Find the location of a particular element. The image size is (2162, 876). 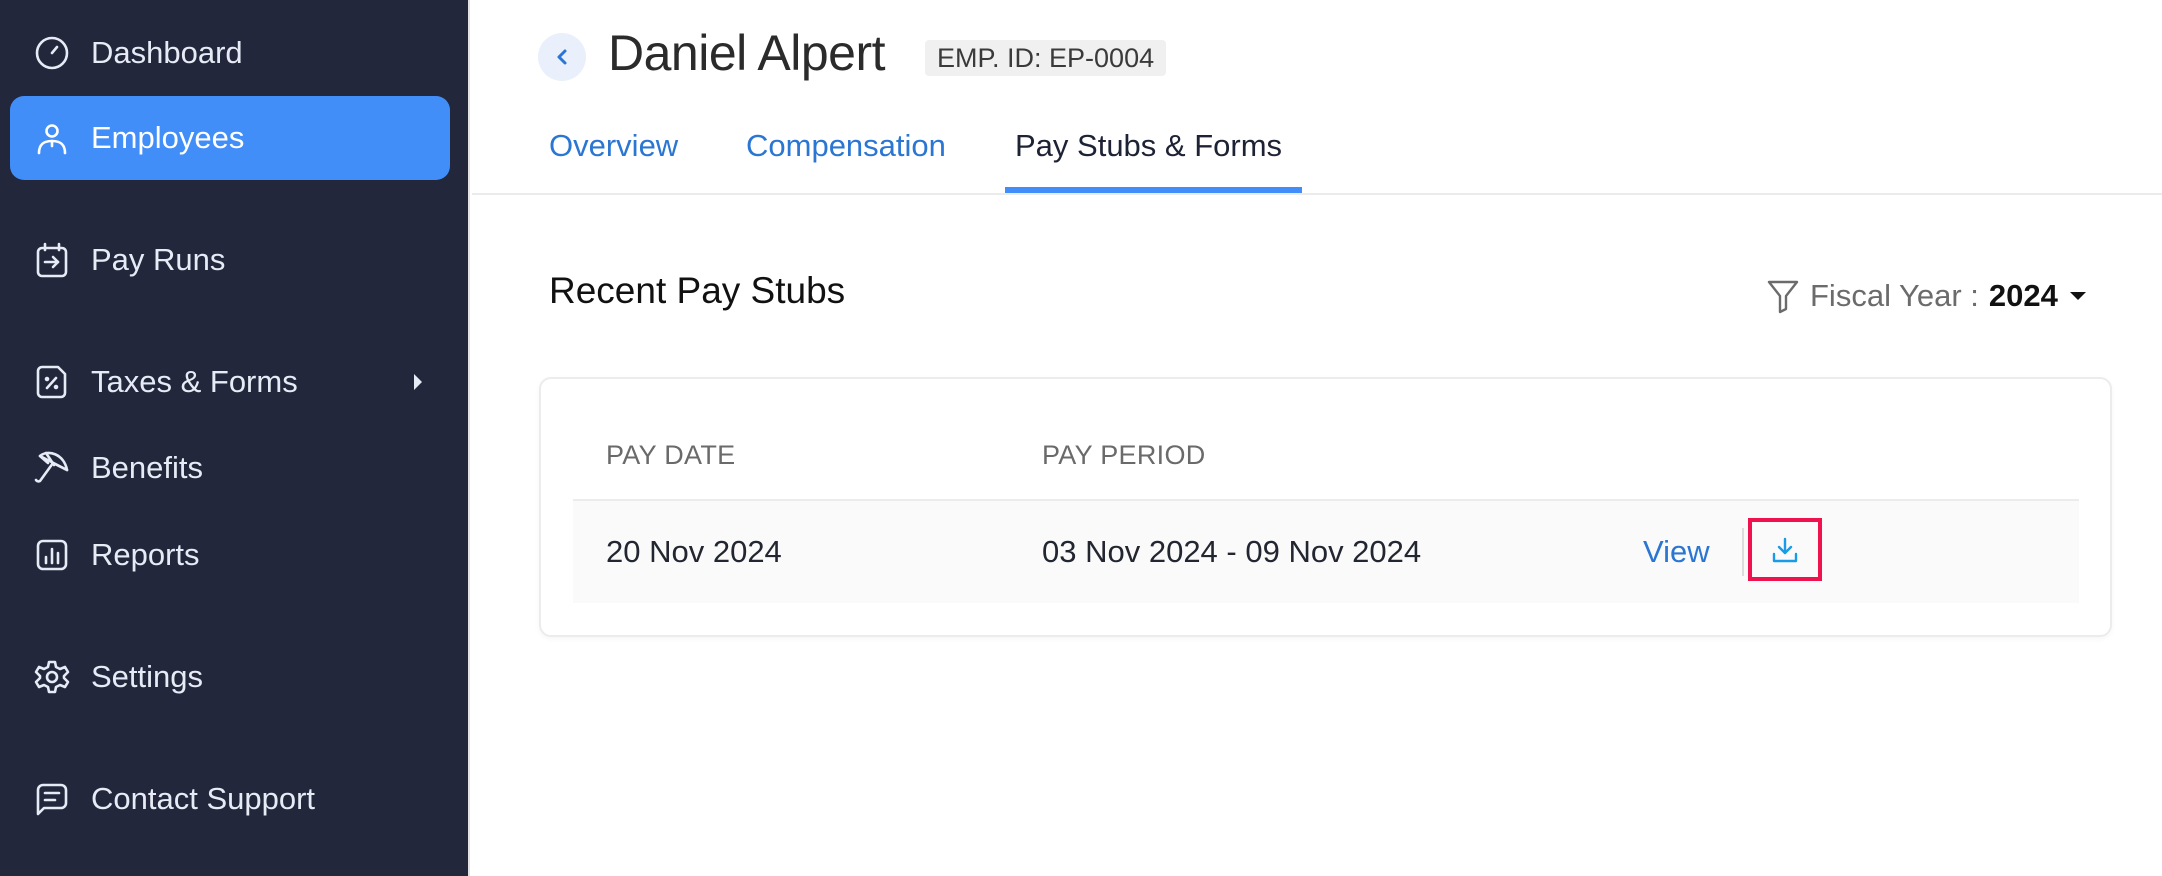

sidebar-item-label: Contact Support is located at coordinates (203, 798).